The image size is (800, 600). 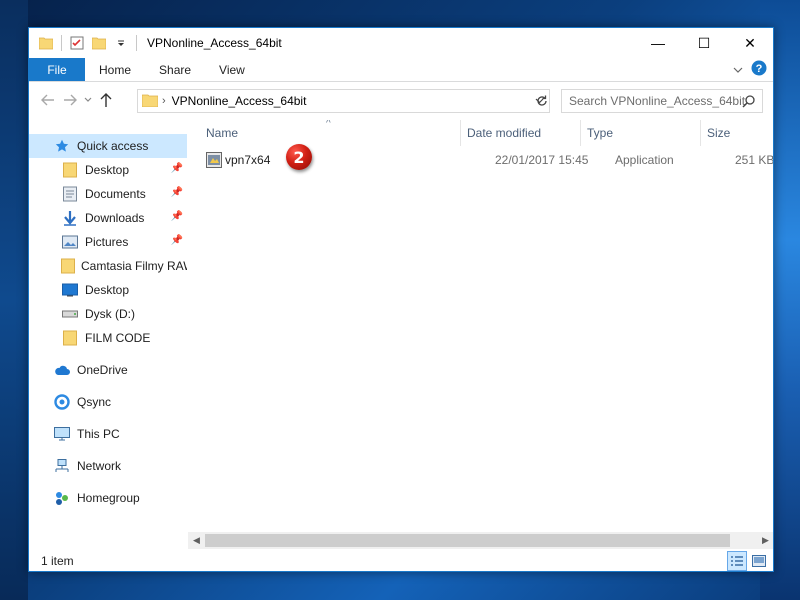 I want to click on nav-item-quick-access: Quick access, so click(x=108, y=146).